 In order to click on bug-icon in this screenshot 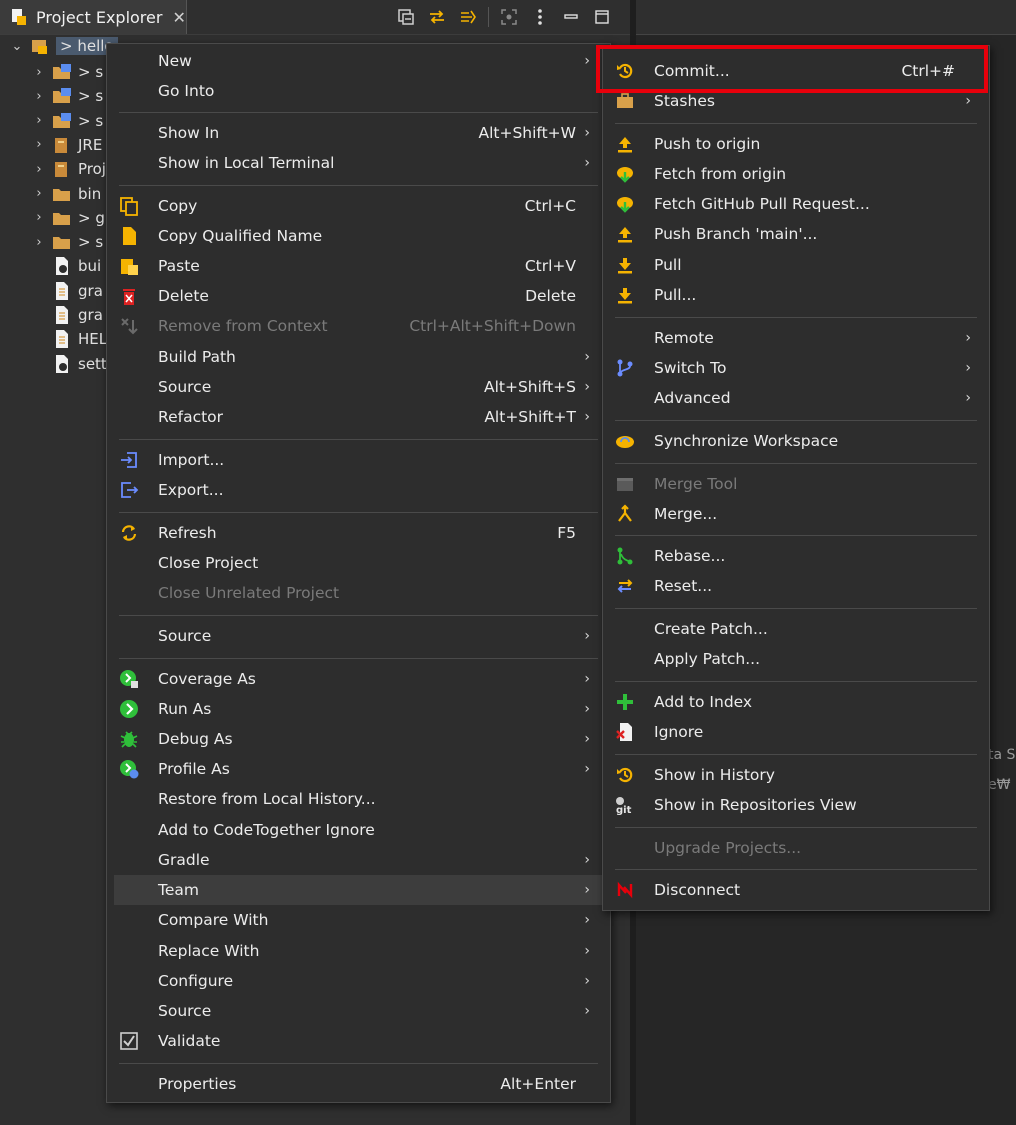, I will do `click(129, 739)`.